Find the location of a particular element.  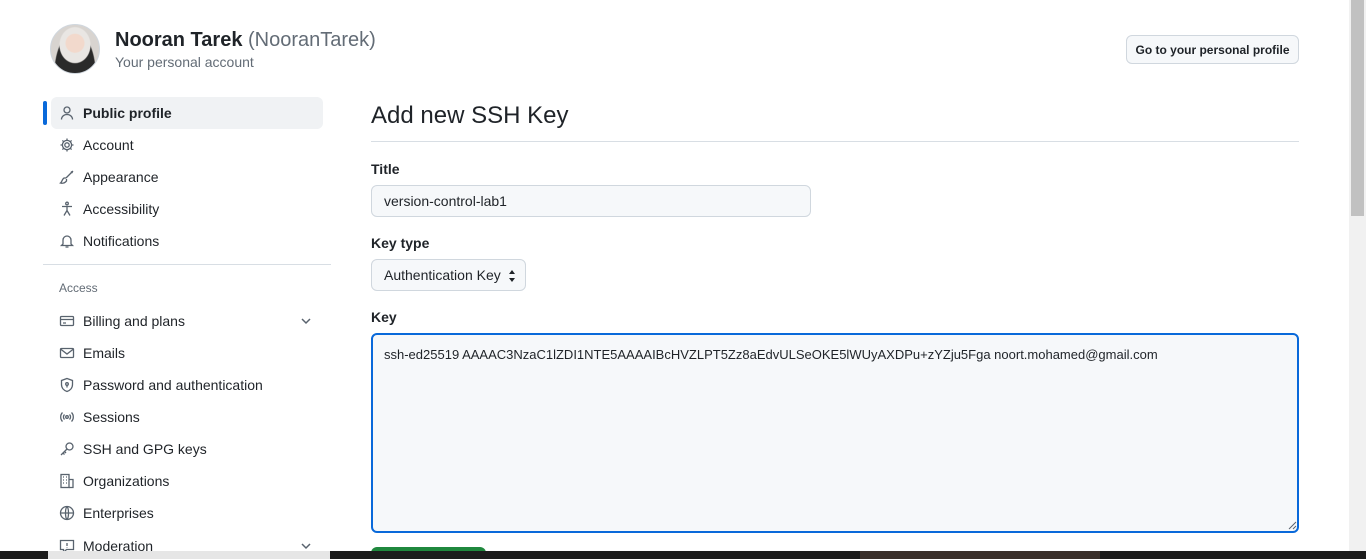

taskbar-search-box is located at coordinates (189, 555).